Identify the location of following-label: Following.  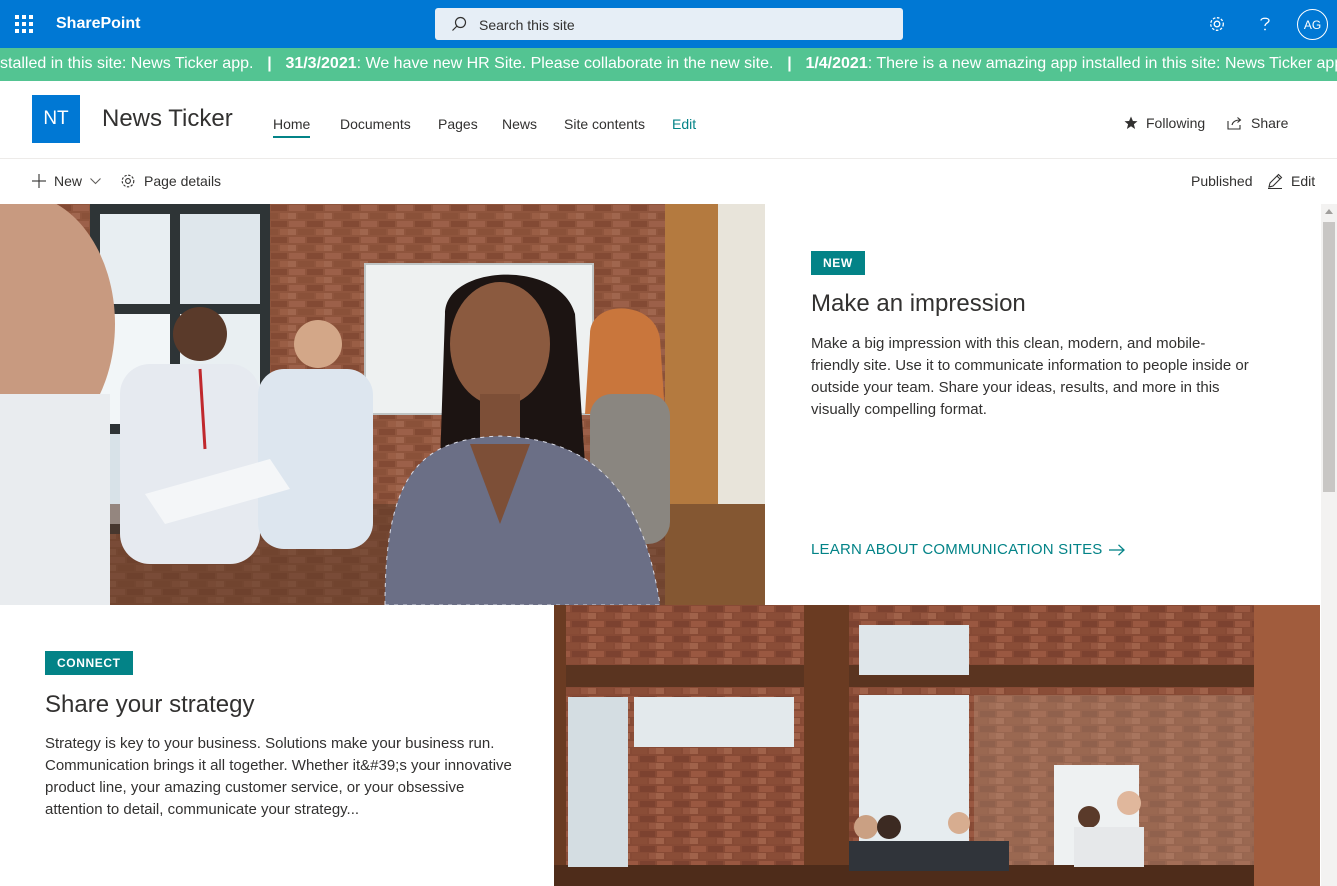
(1176, 123).